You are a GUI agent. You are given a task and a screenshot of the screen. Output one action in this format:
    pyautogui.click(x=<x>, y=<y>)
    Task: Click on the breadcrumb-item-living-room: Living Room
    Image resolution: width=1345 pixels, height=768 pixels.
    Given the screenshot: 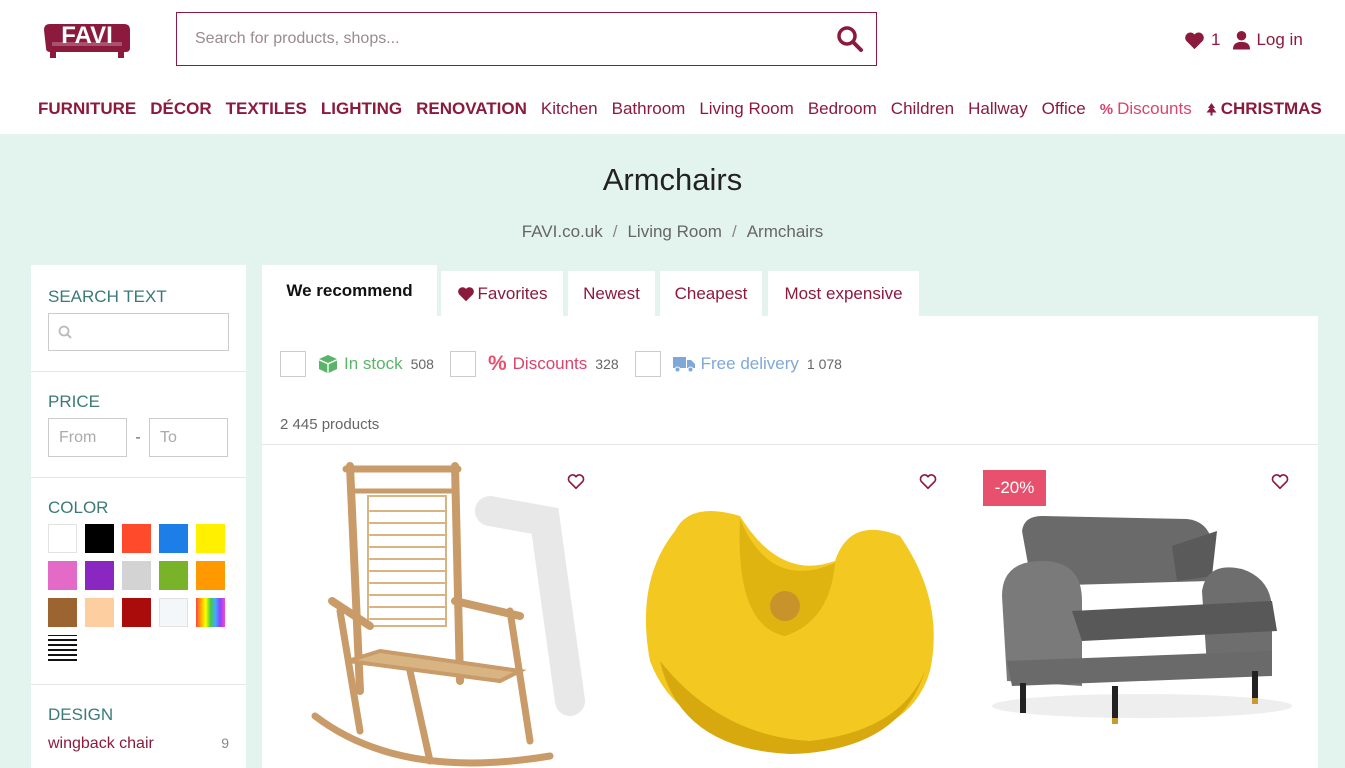 What is the action you would take?
    pyautogui.click(x=674, y=231)
    